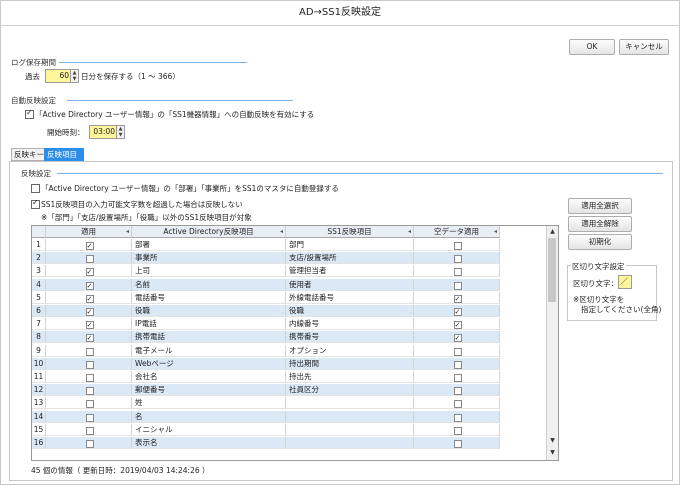 This screenshot has width=680, height=485. I want to click on table-row: 2 事業所 支店/設置場所, so click(266, 258).